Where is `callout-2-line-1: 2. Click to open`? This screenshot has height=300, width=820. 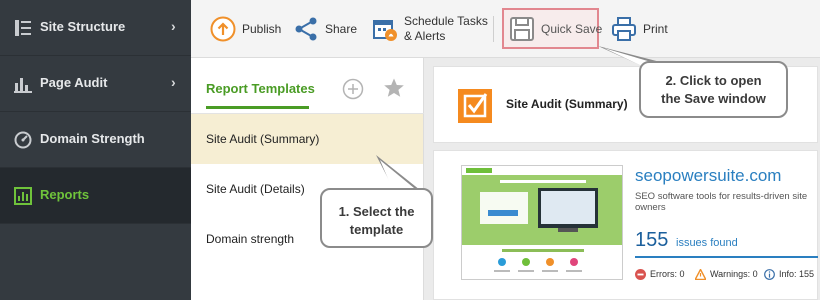 callout-2-line-1: 2. Click to open is located at coordinates (713, 80).